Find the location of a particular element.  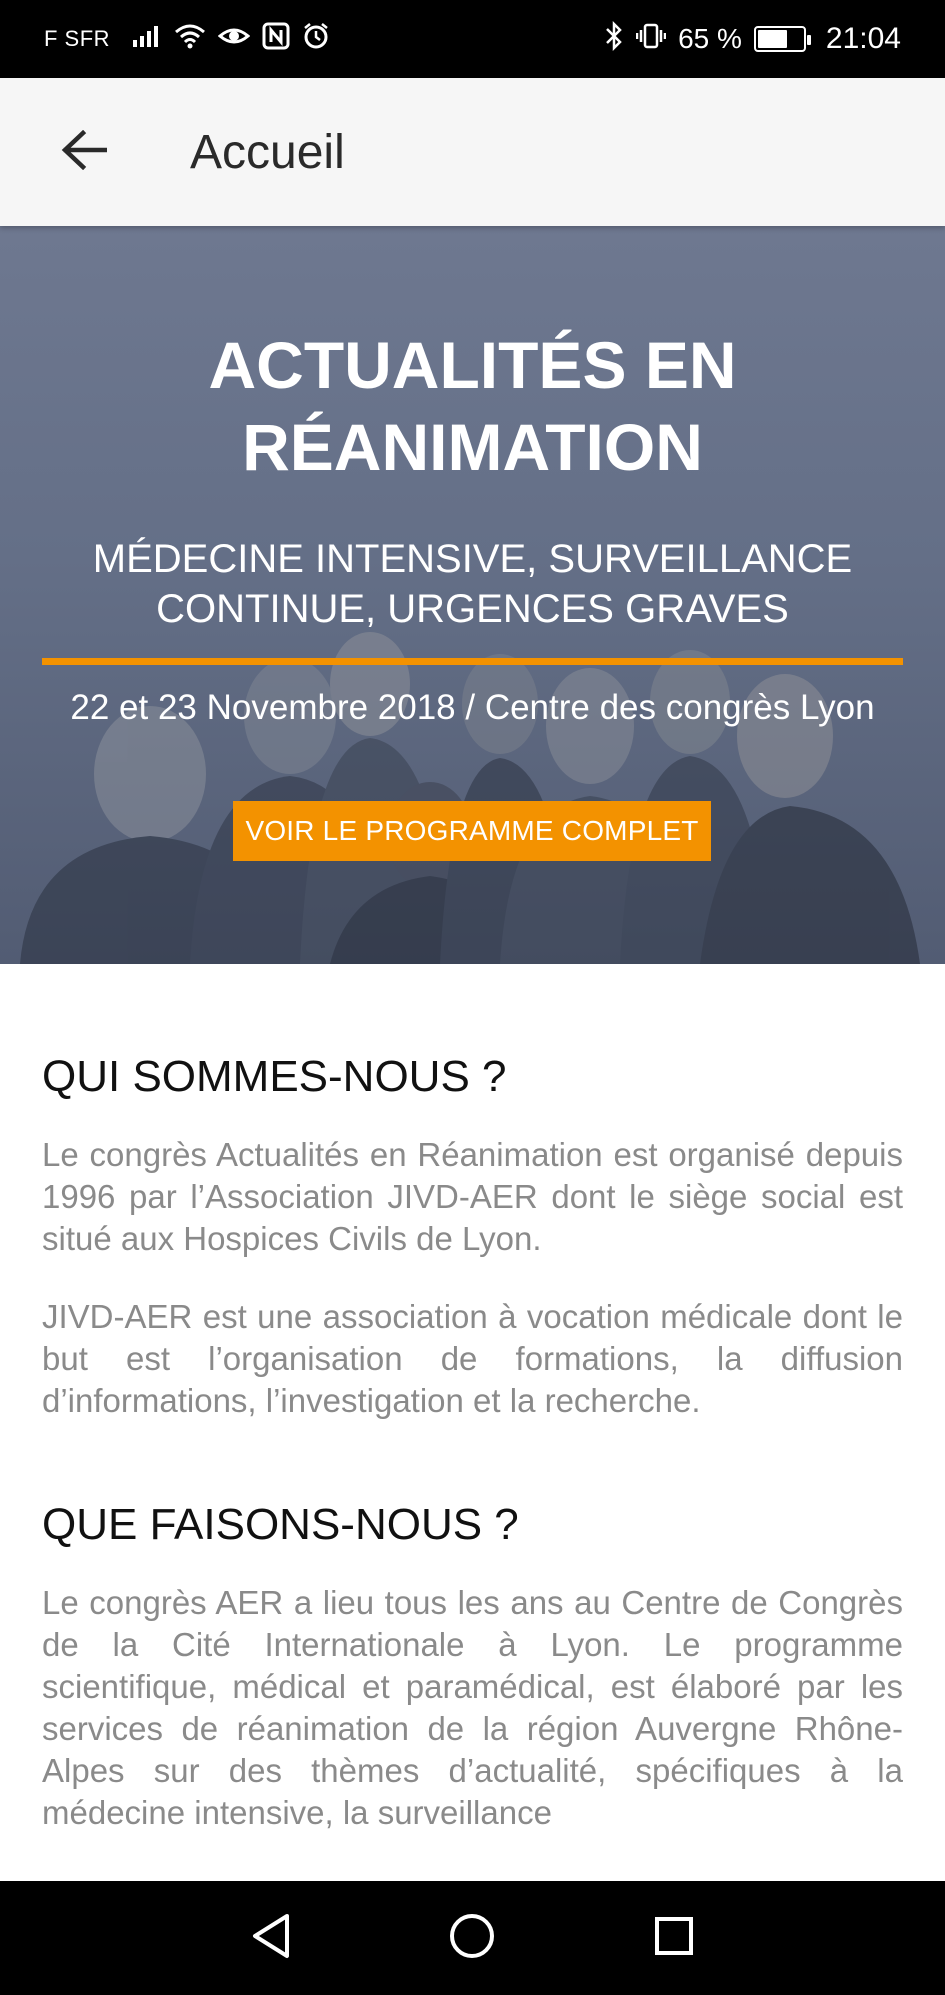

status-time: 21:04 is located at coordinates (863, 38).